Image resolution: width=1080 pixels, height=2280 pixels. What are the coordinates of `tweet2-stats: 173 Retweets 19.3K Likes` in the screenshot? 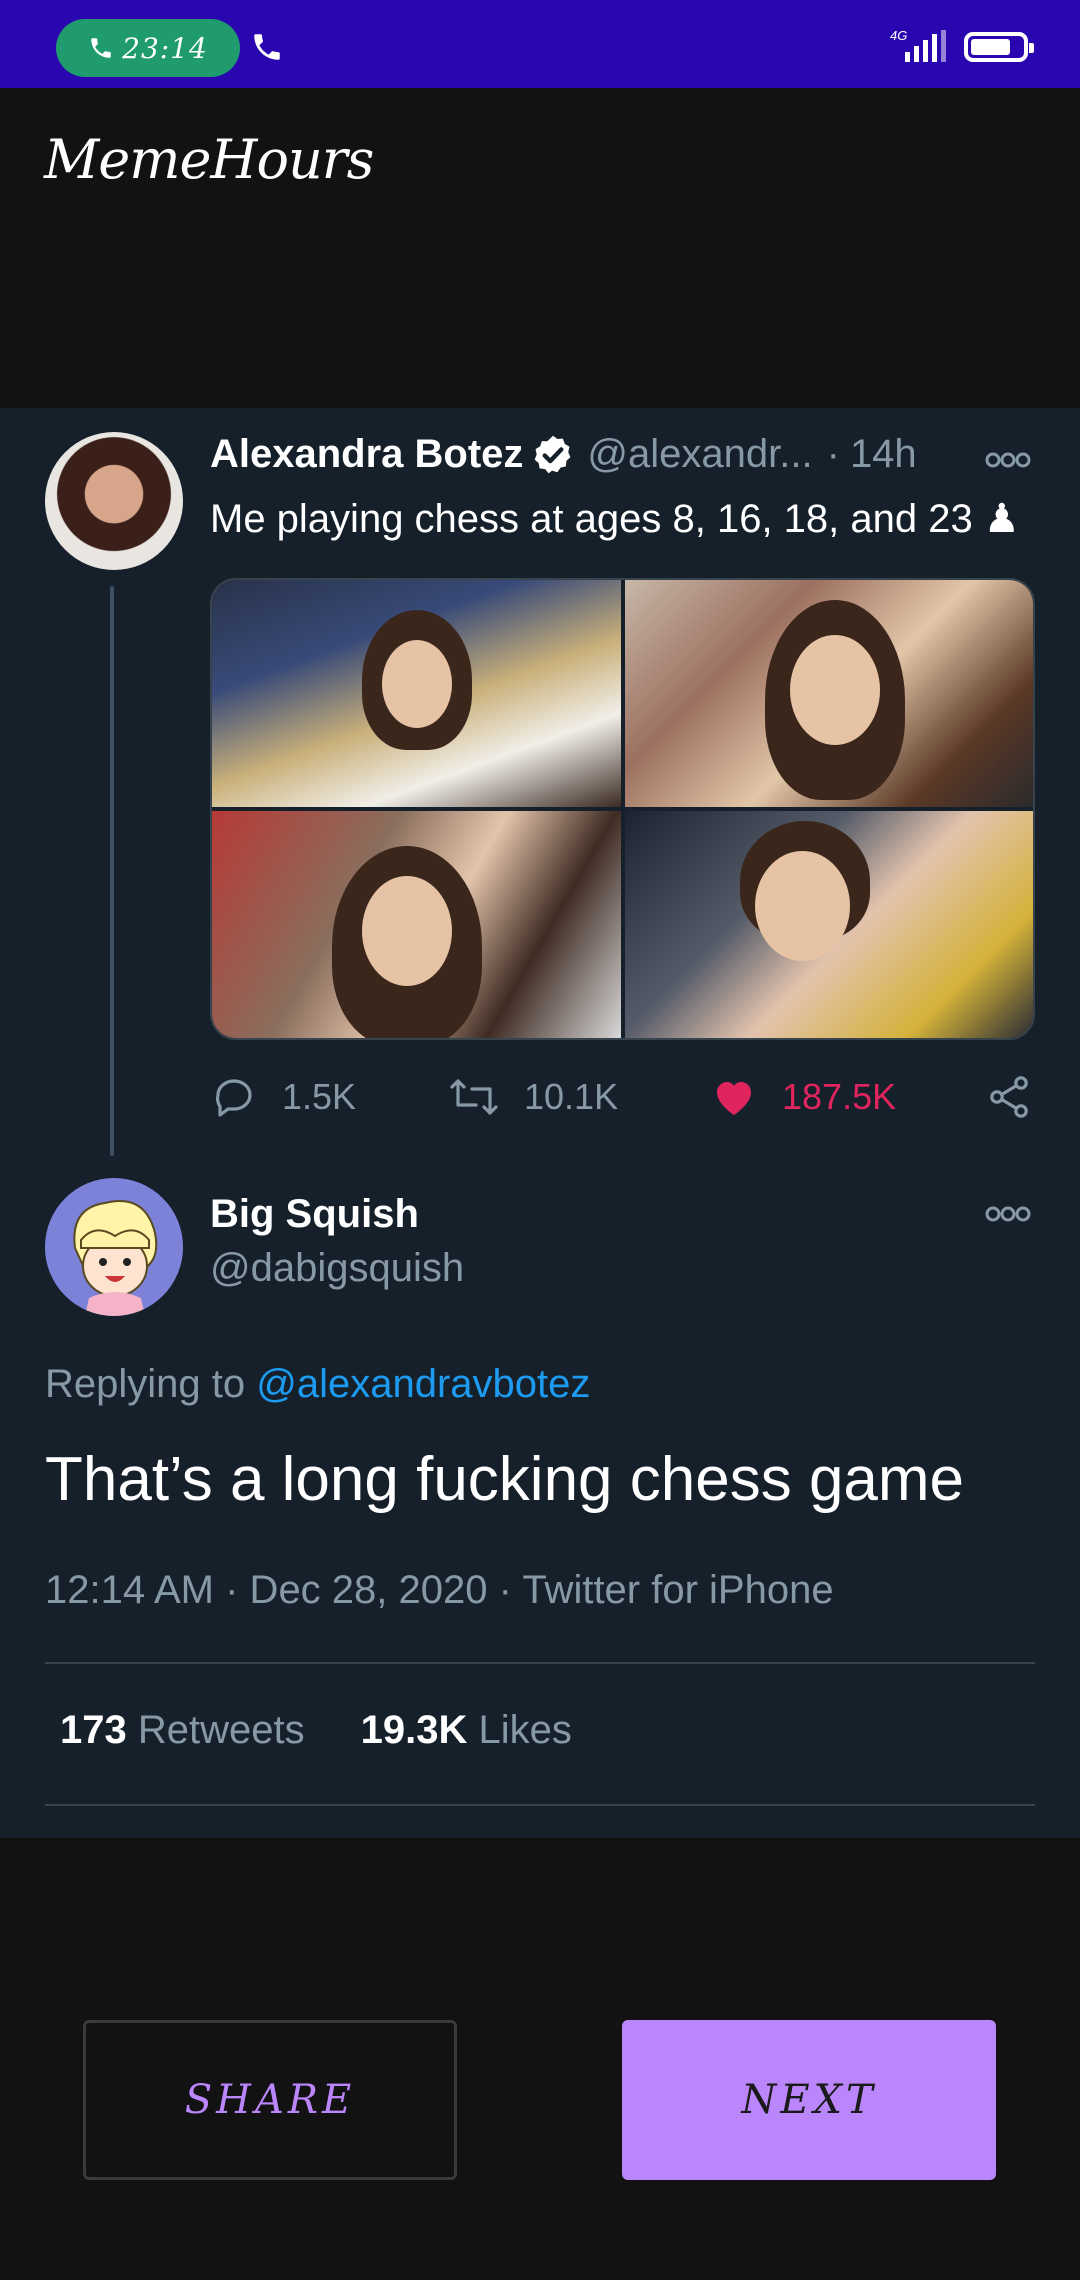 It's located at (316, 1730).